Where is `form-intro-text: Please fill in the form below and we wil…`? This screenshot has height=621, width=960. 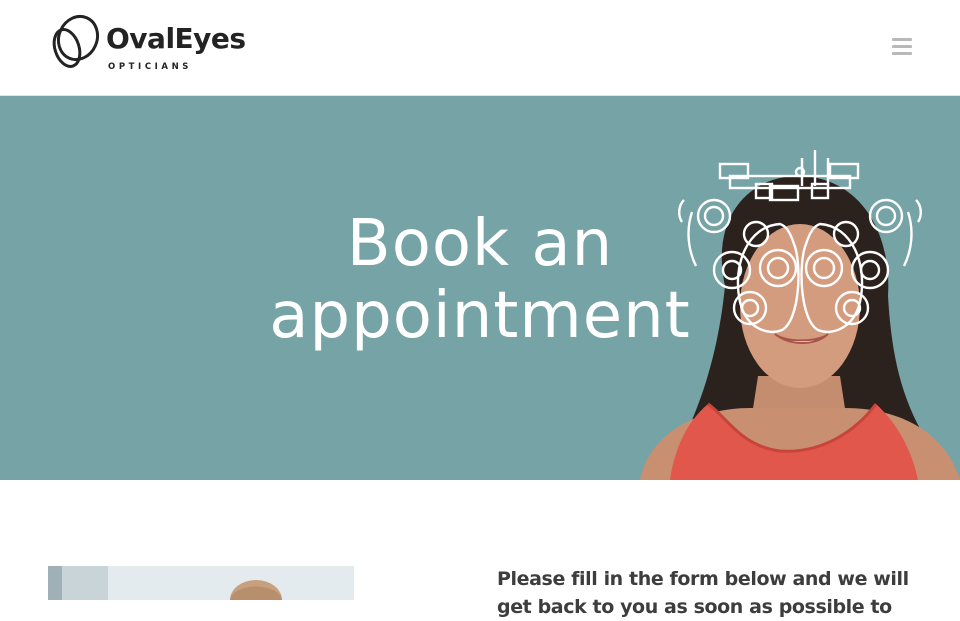 form-intro-text: Please fill in the form below and we wil… is located at coordinates (703, 593).